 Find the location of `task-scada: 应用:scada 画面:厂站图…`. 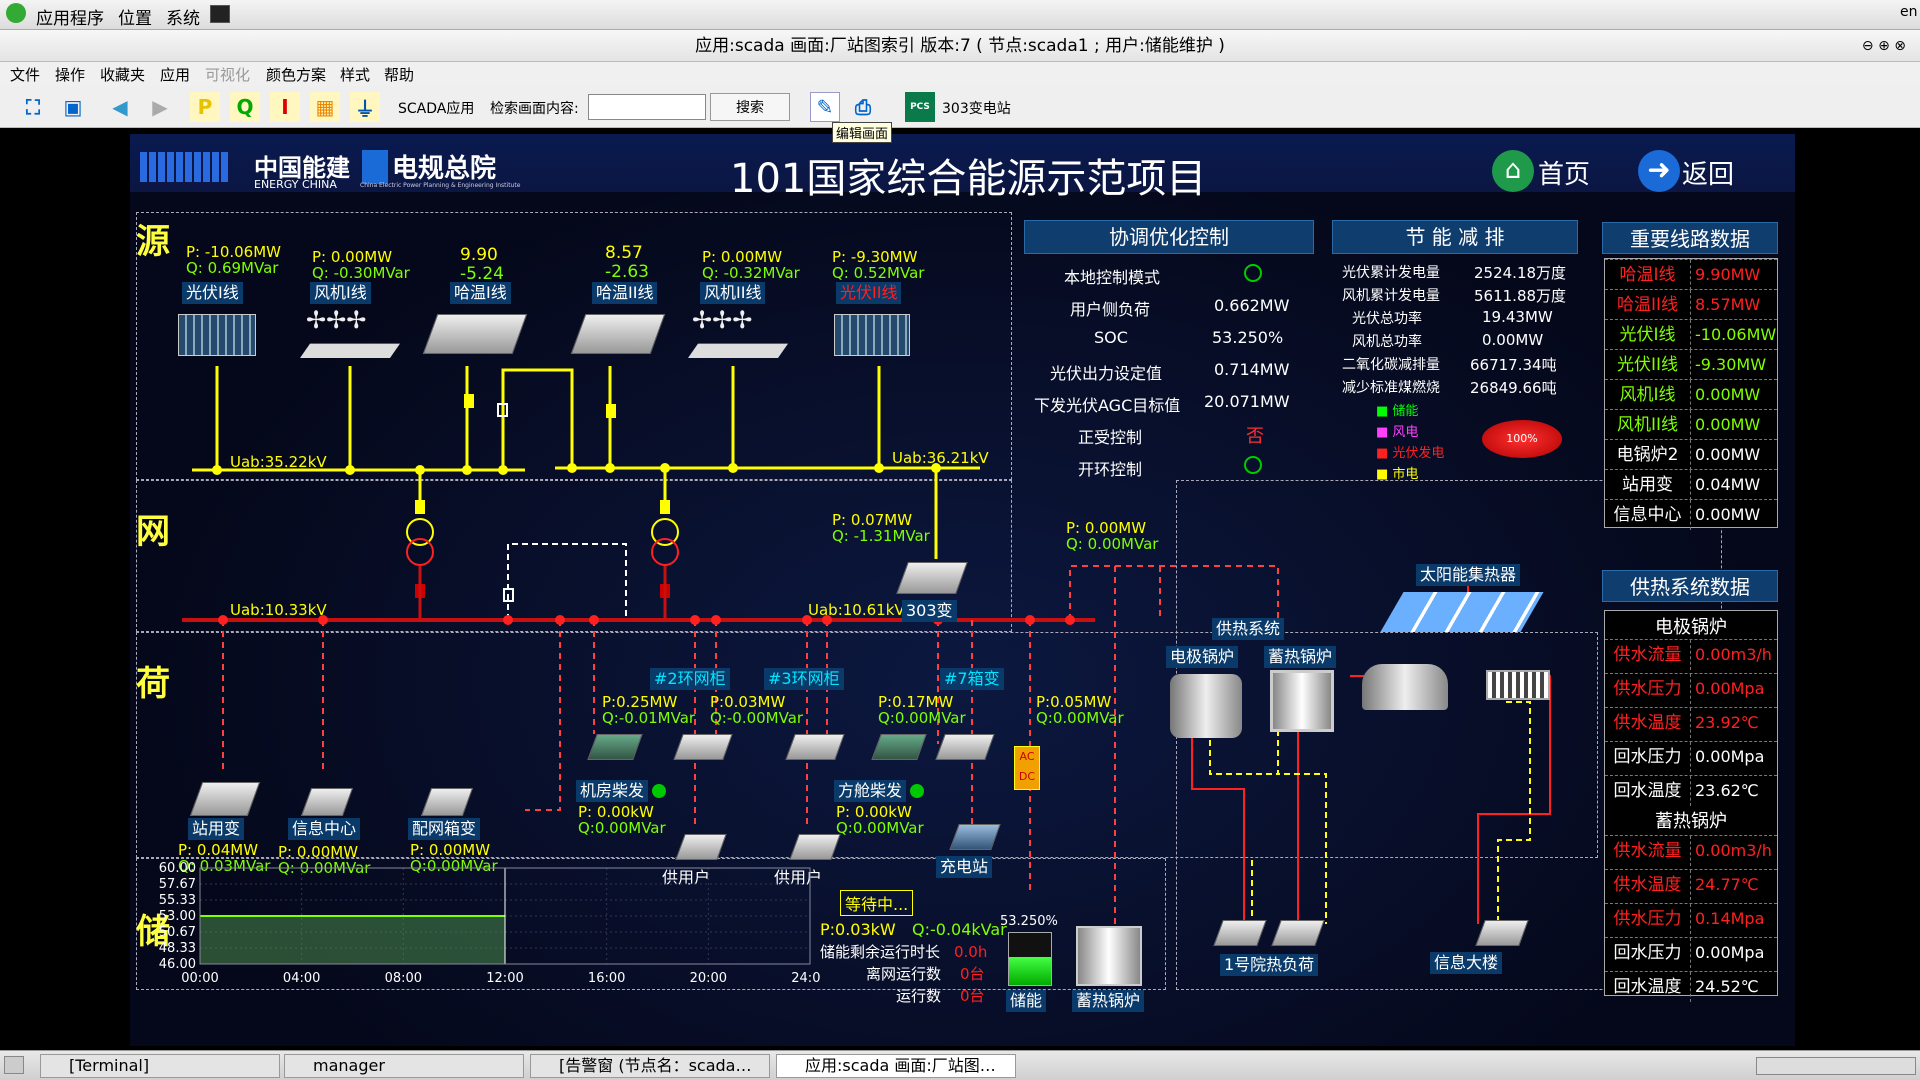

task-scada: 应用:scada 画面:厂站图… is located at coordinates (896, 1066).